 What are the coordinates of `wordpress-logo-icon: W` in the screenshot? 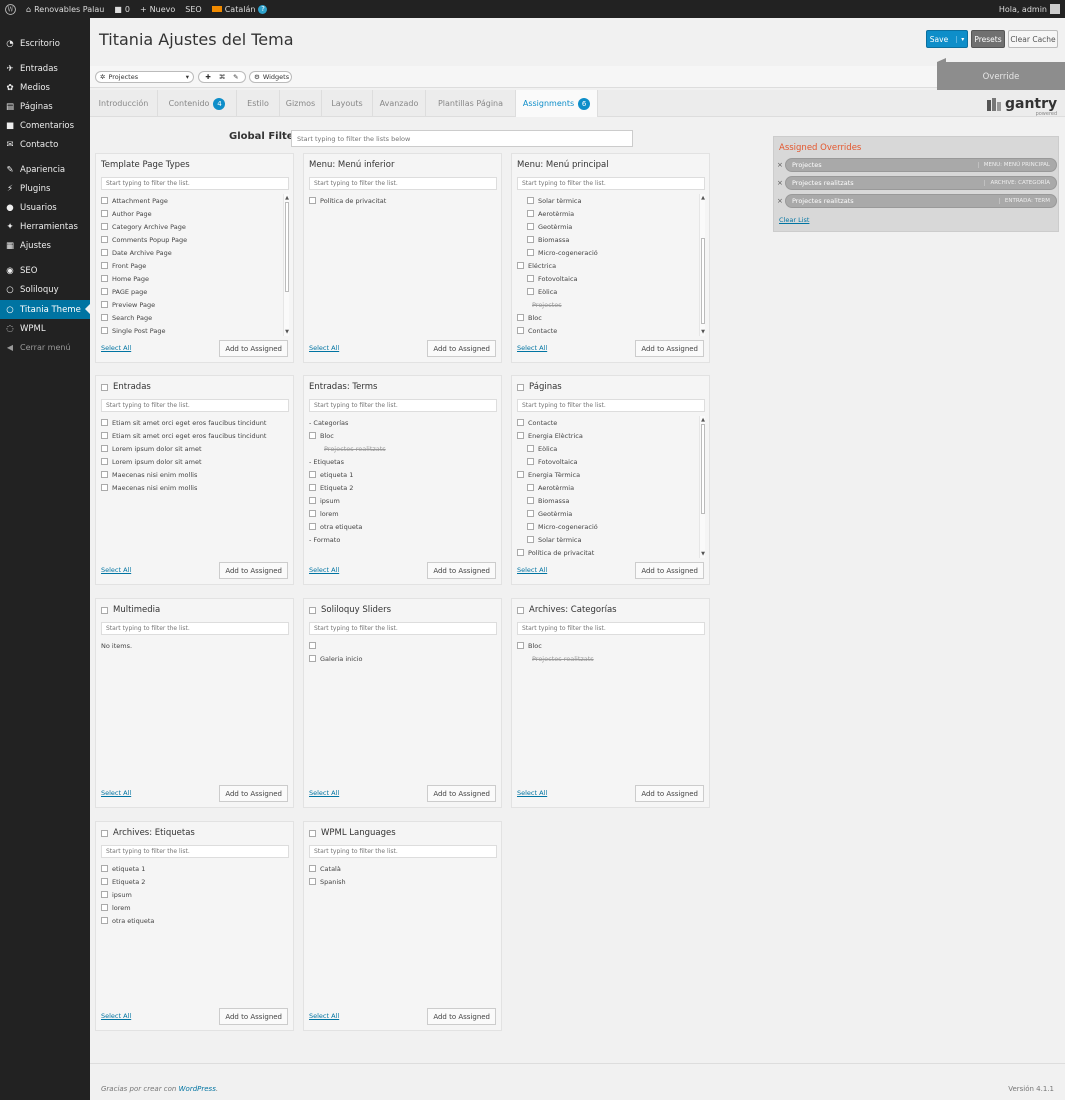 It's located at (10, 9).